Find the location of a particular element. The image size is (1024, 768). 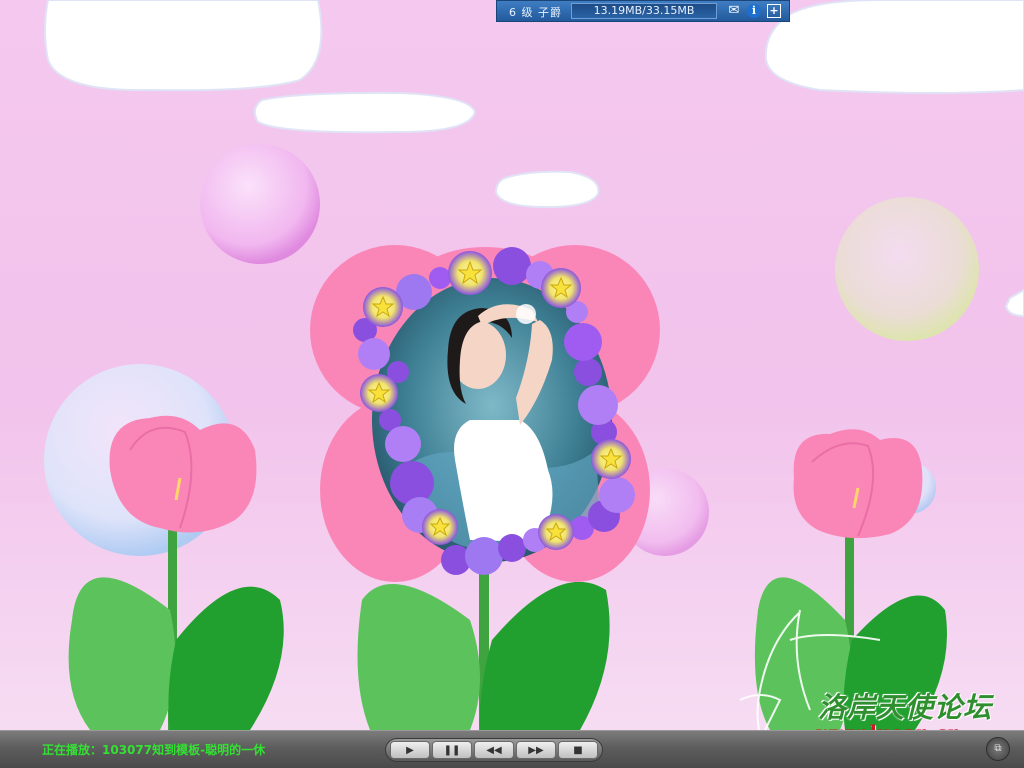

stop-icon: ■ is located at coordinates (578, 750).